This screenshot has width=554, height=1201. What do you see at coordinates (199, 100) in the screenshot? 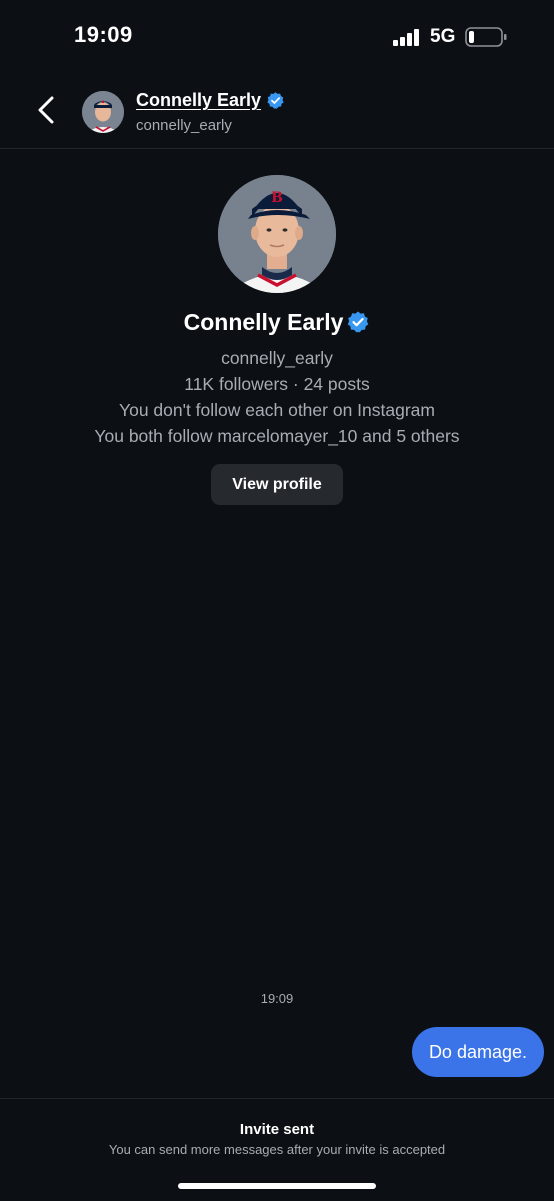
I see `header-name: Connelly Early` at bounding box center [199, 100].